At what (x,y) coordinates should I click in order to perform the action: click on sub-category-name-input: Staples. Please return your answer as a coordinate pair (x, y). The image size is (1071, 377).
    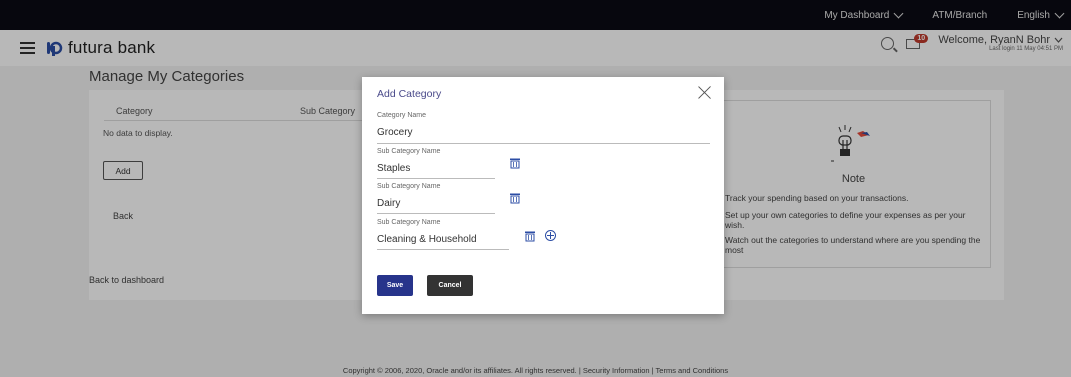
    Looking at the image, I should click on (393, 168).